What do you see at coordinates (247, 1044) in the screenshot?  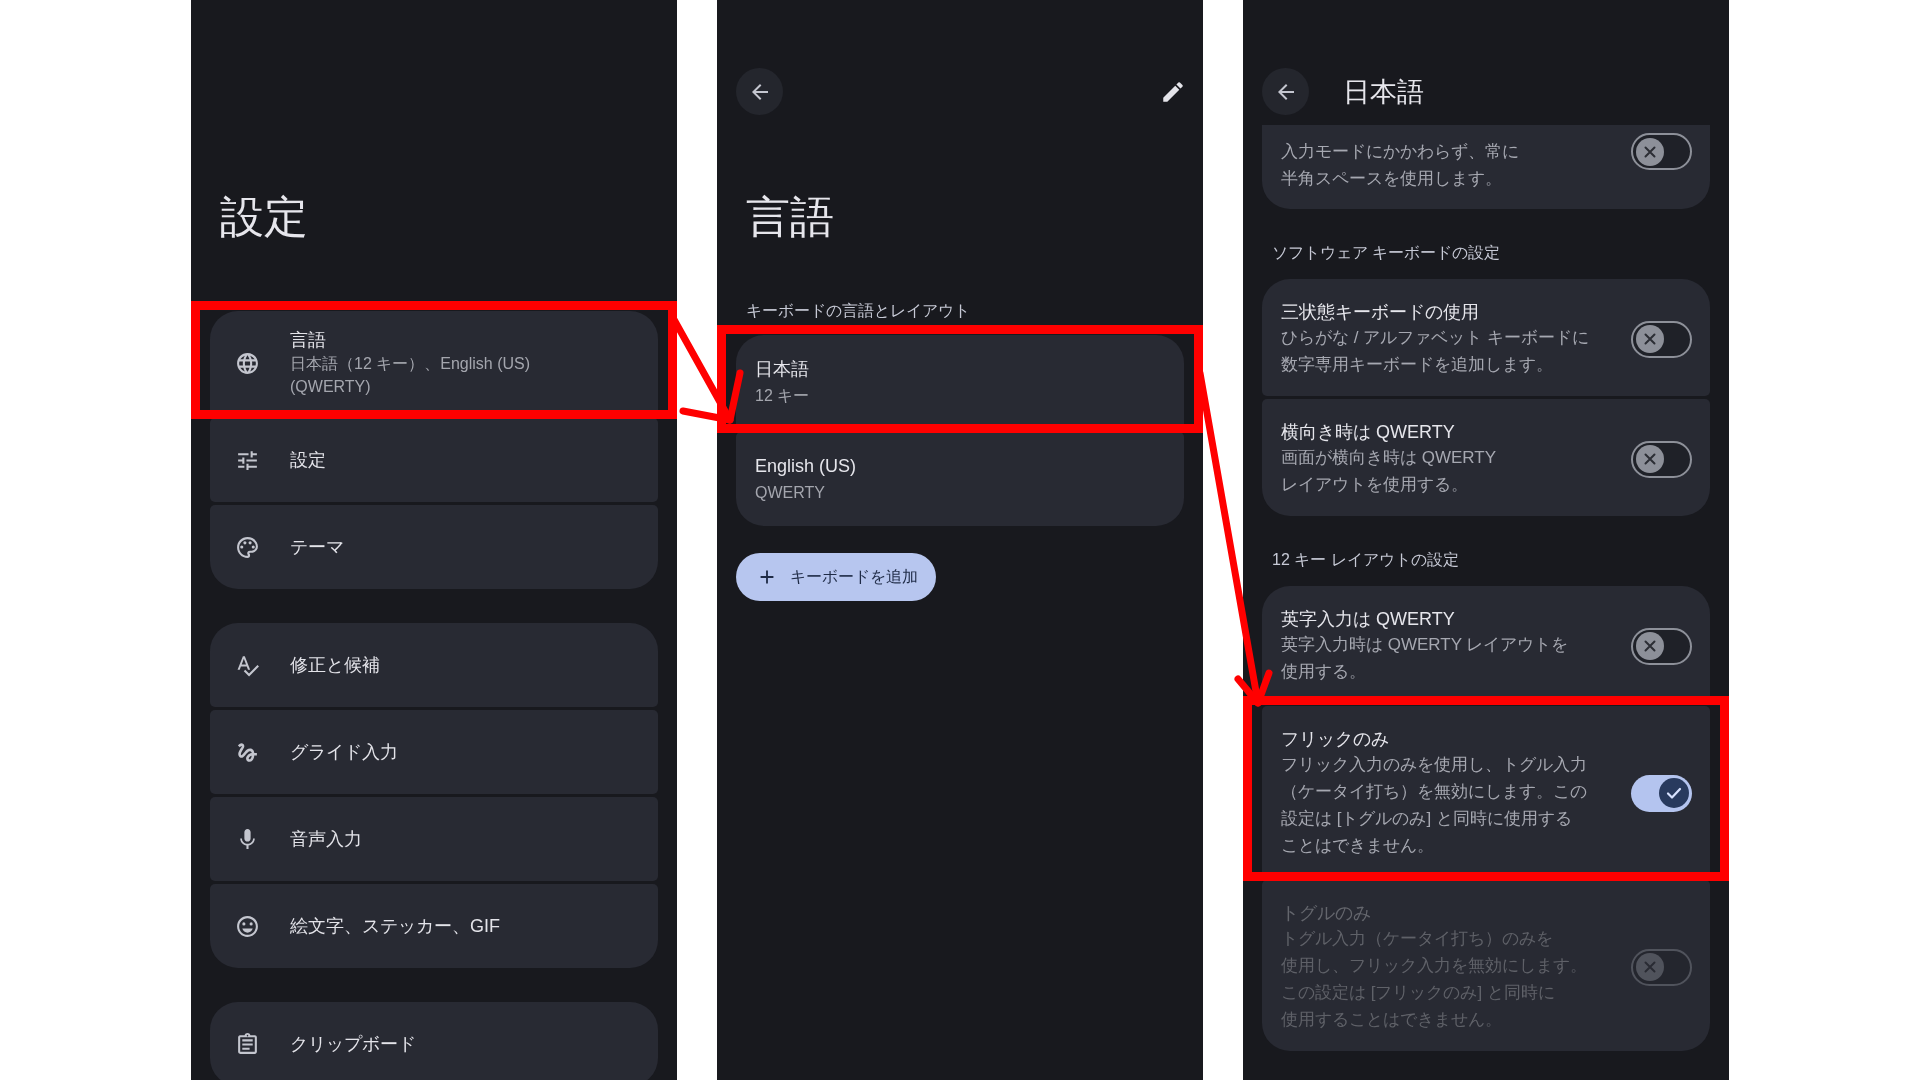 I see `clipboard-icon` at bounding box center [247, 1044].